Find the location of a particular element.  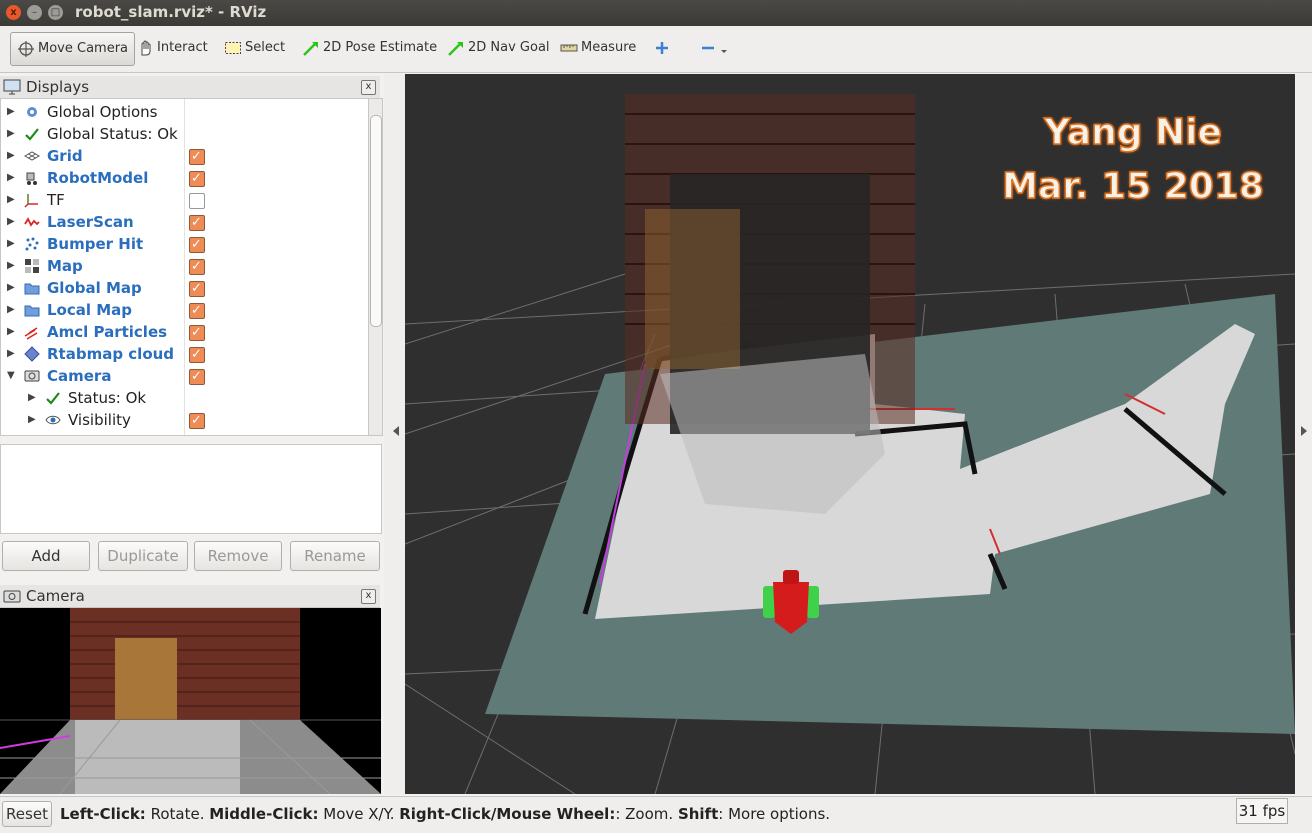

left-splitter is located at coordinates (395, 434).